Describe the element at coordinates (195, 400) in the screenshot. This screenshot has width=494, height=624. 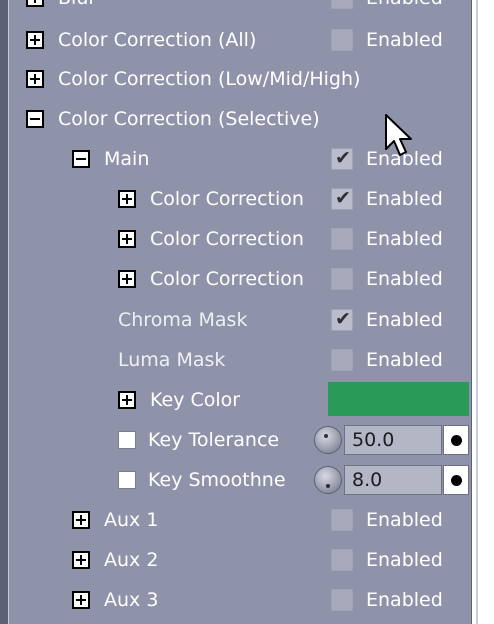
I see `tree-label: Key Color` at that location.